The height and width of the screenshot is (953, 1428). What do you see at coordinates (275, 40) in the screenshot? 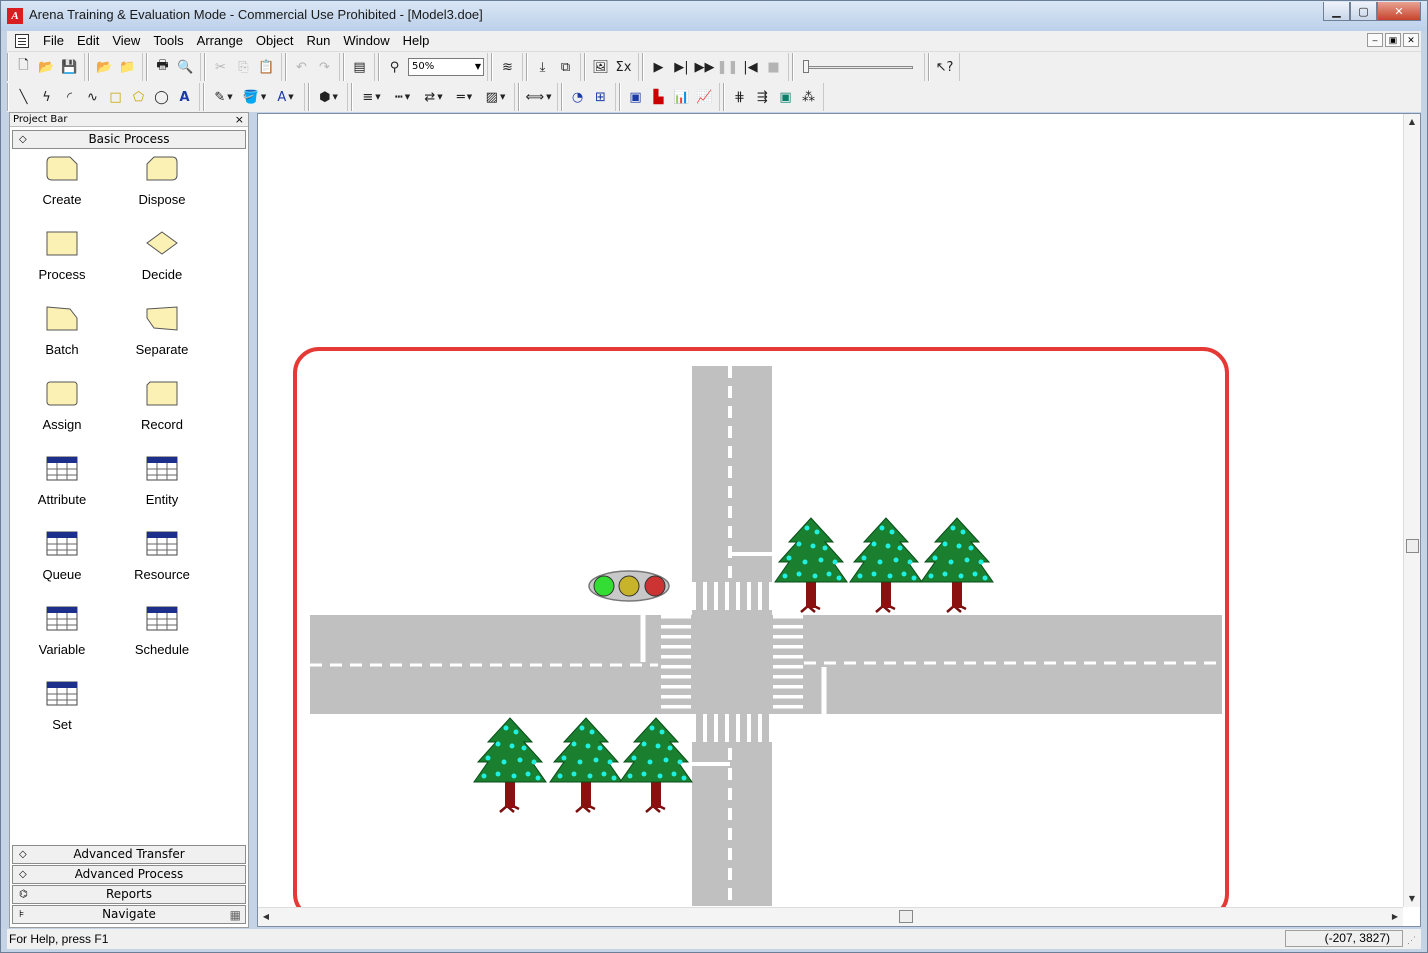
I see `menu-object: Object` at bounding box center [275, 40].